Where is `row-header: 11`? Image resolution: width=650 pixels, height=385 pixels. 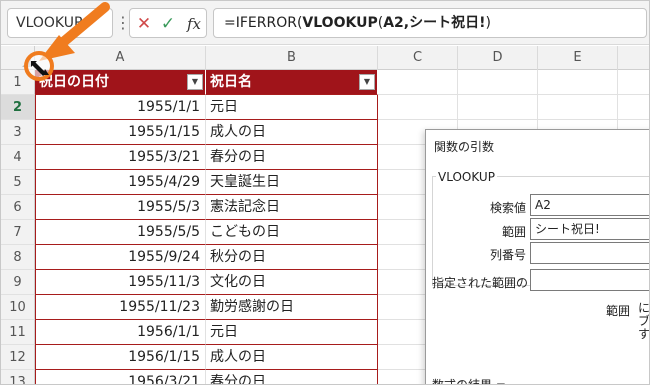 row-header: 11 is located at coordinates (18, 332).